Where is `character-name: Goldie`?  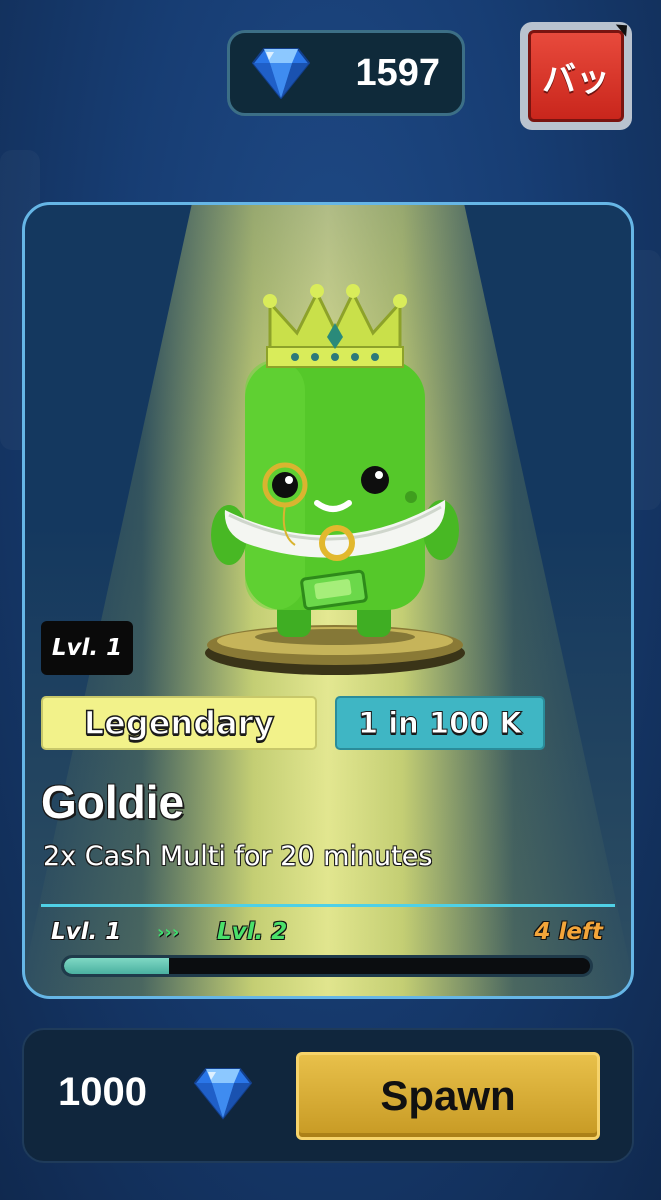
character-name: Goldie is located at coordinates (113, 802).